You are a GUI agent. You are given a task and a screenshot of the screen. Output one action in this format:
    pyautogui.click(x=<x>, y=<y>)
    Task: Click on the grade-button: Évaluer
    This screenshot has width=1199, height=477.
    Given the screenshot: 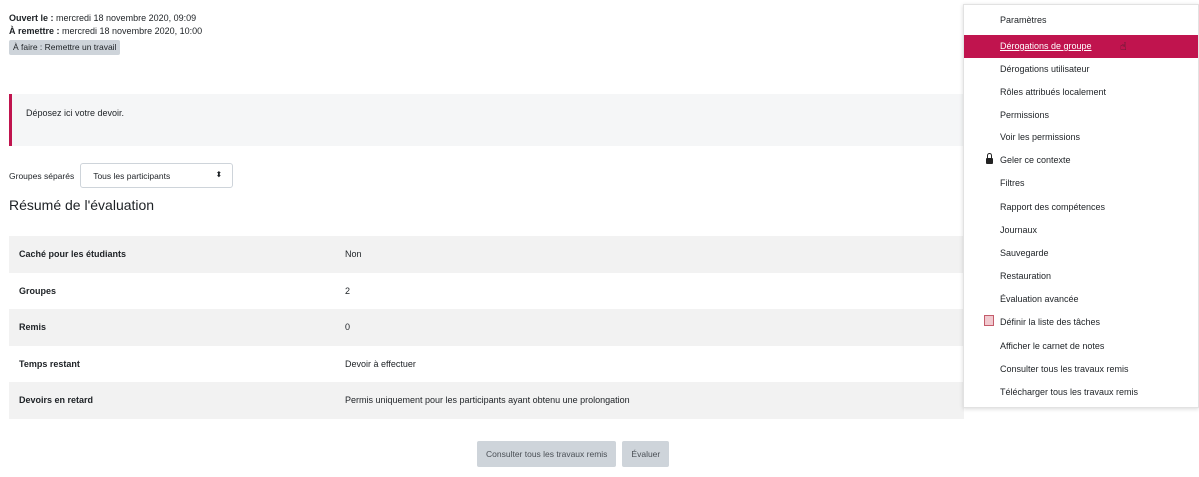 What is the action you would take?
    pyautogui.click(x=646, y=454)
    